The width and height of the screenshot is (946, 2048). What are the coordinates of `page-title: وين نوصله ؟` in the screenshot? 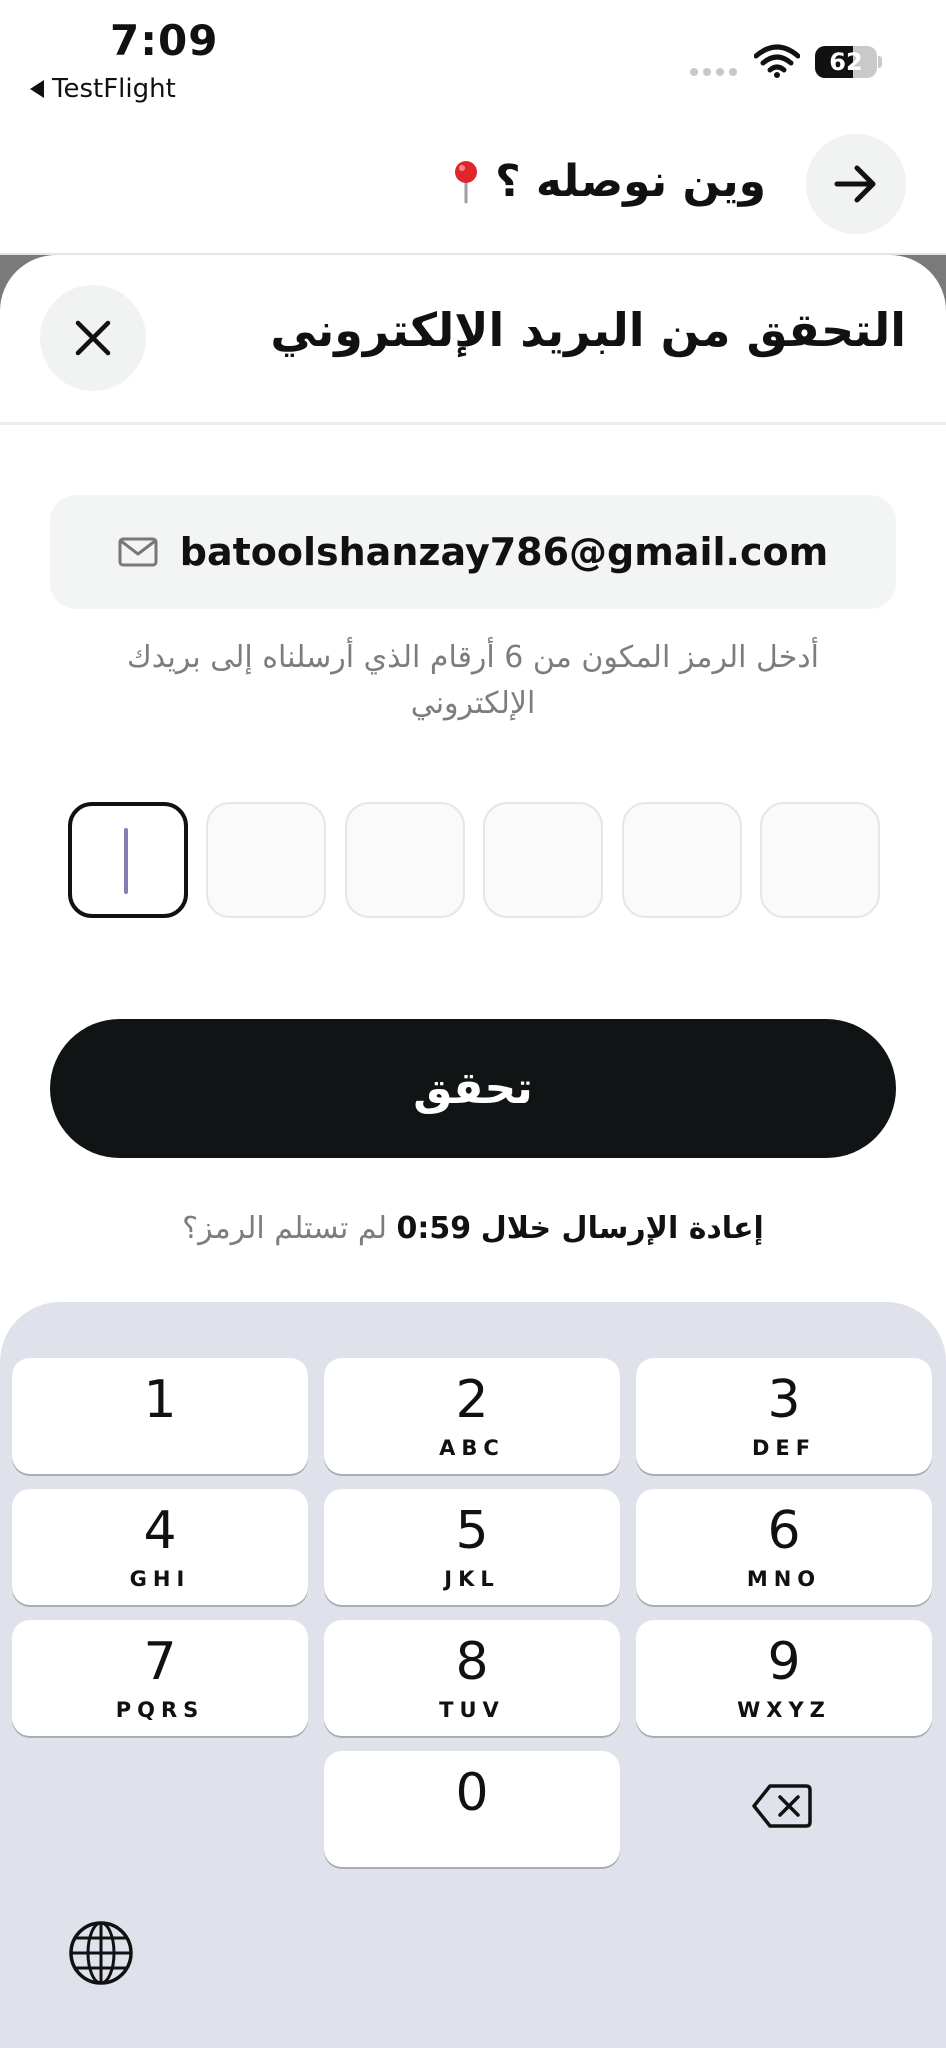 It's located at (608, 181).